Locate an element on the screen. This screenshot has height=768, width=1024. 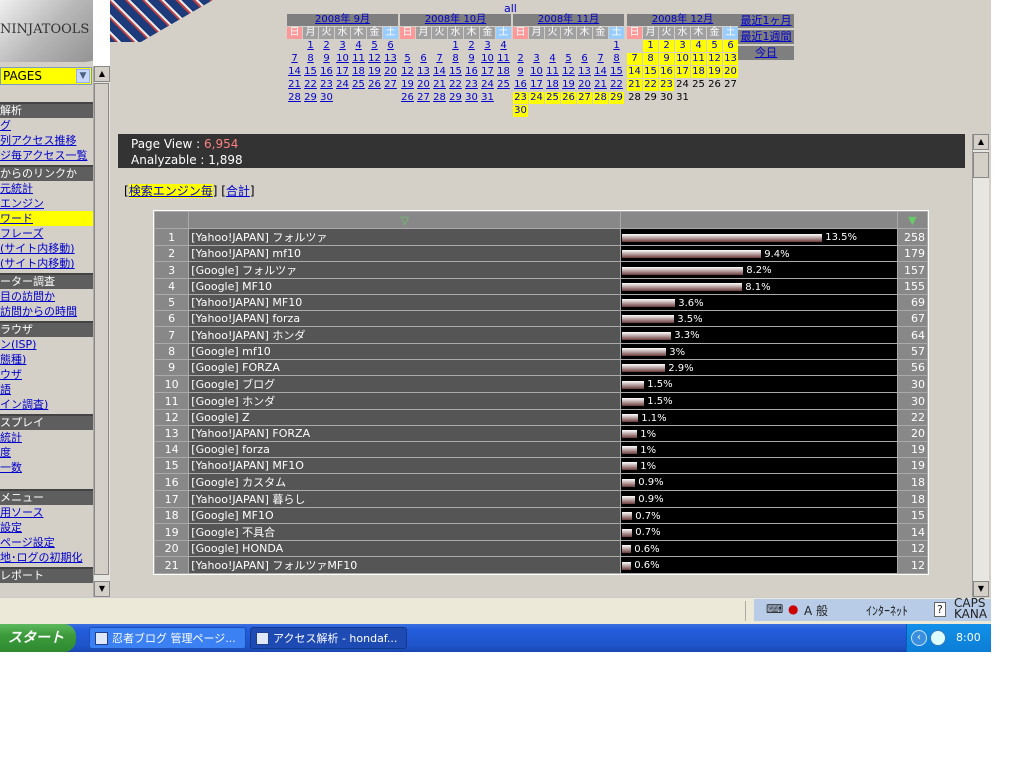
keyword-sort-header: ▽ is located at coordinates (405, 220).